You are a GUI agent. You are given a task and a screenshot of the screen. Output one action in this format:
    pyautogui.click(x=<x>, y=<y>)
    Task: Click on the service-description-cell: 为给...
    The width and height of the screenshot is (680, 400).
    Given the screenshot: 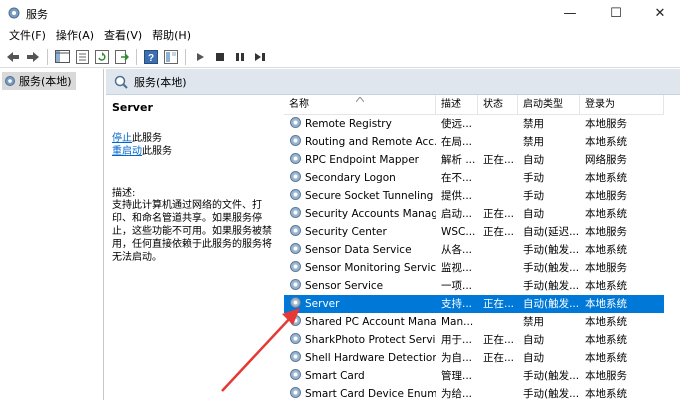 What is the action you would take?
    pyautogui.click(x=457, y=392)
    